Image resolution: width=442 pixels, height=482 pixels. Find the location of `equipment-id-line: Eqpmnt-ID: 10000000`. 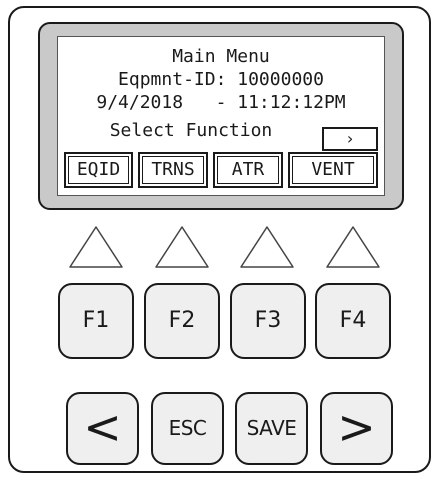

equipment-id-line: Eqpmnt-ID: 10000000 is located at coordinates (221, 79).